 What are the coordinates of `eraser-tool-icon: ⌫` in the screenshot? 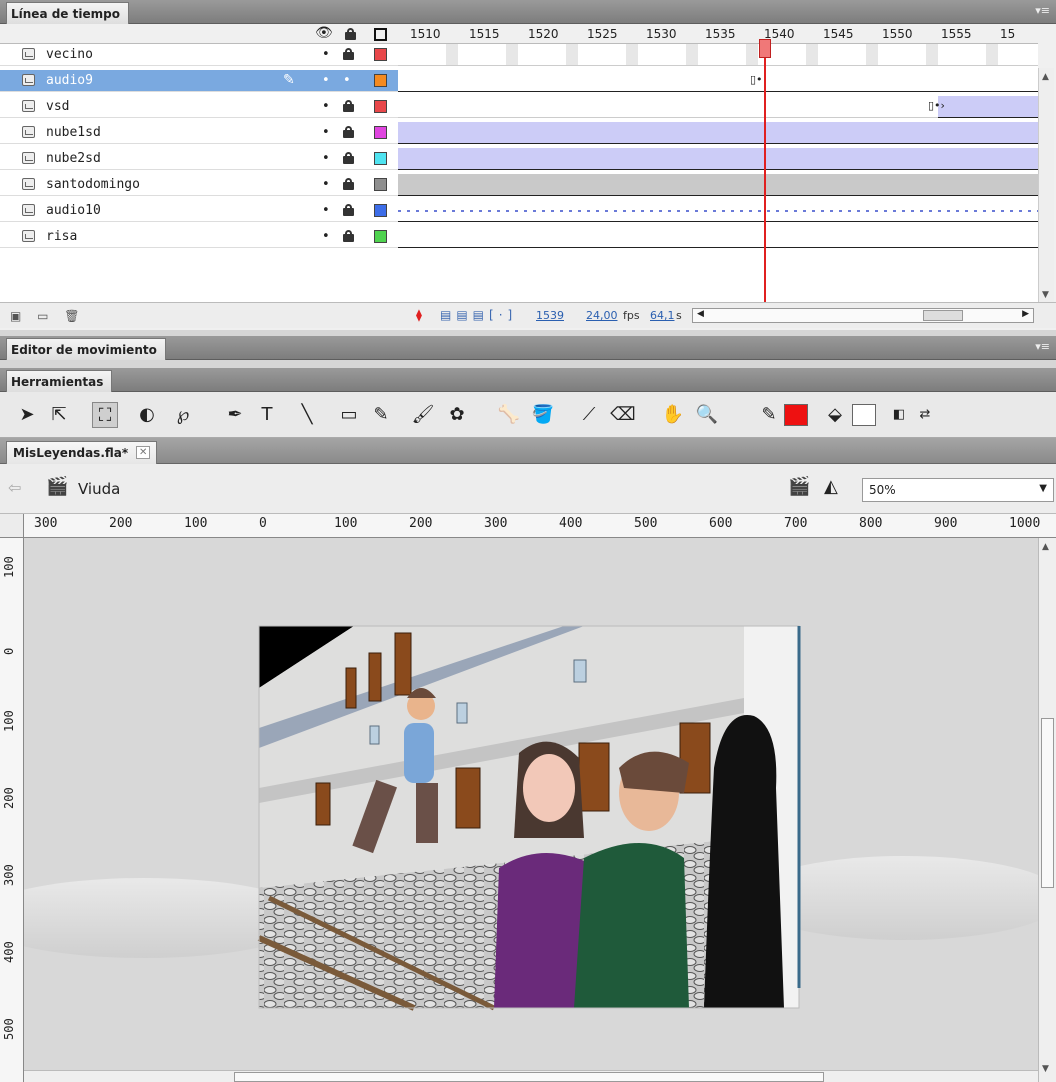 It's located at (623, 415).